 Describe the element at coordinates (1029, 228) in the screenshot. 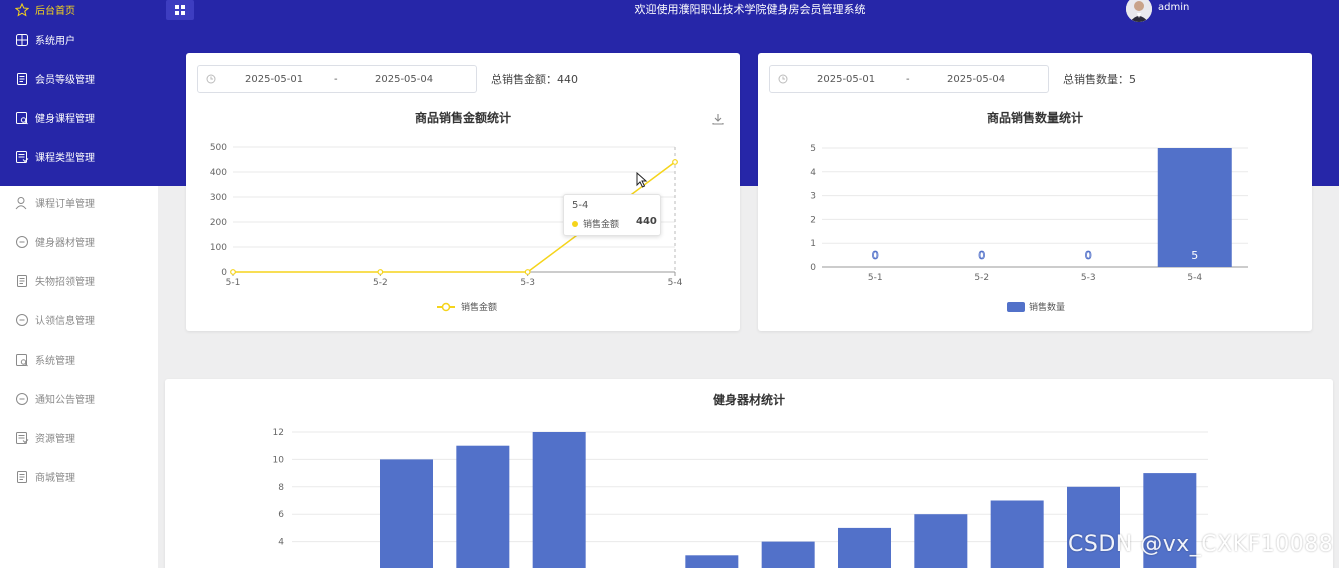

I see `sales-quantity-bar-chart: 0 1 2 3 4 5 5-1 0 5-2 0 5-3 0 5-4 5 销售数量` at that location.